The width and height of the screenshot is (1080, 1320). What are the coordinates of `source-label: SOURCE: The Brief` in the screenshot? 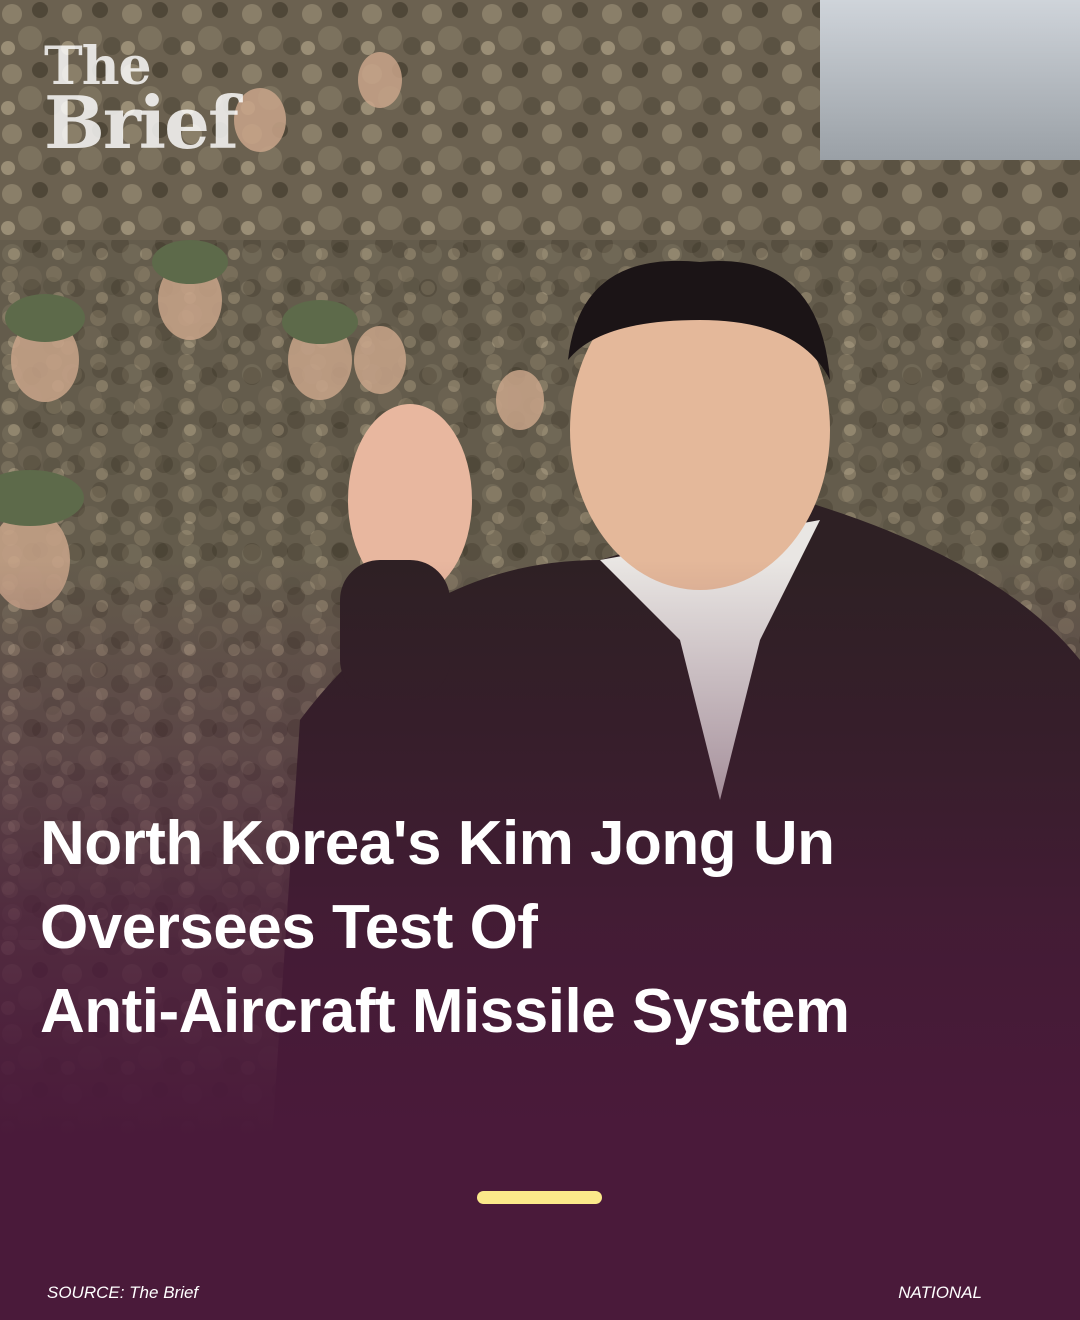 It's located at (123, 1292).